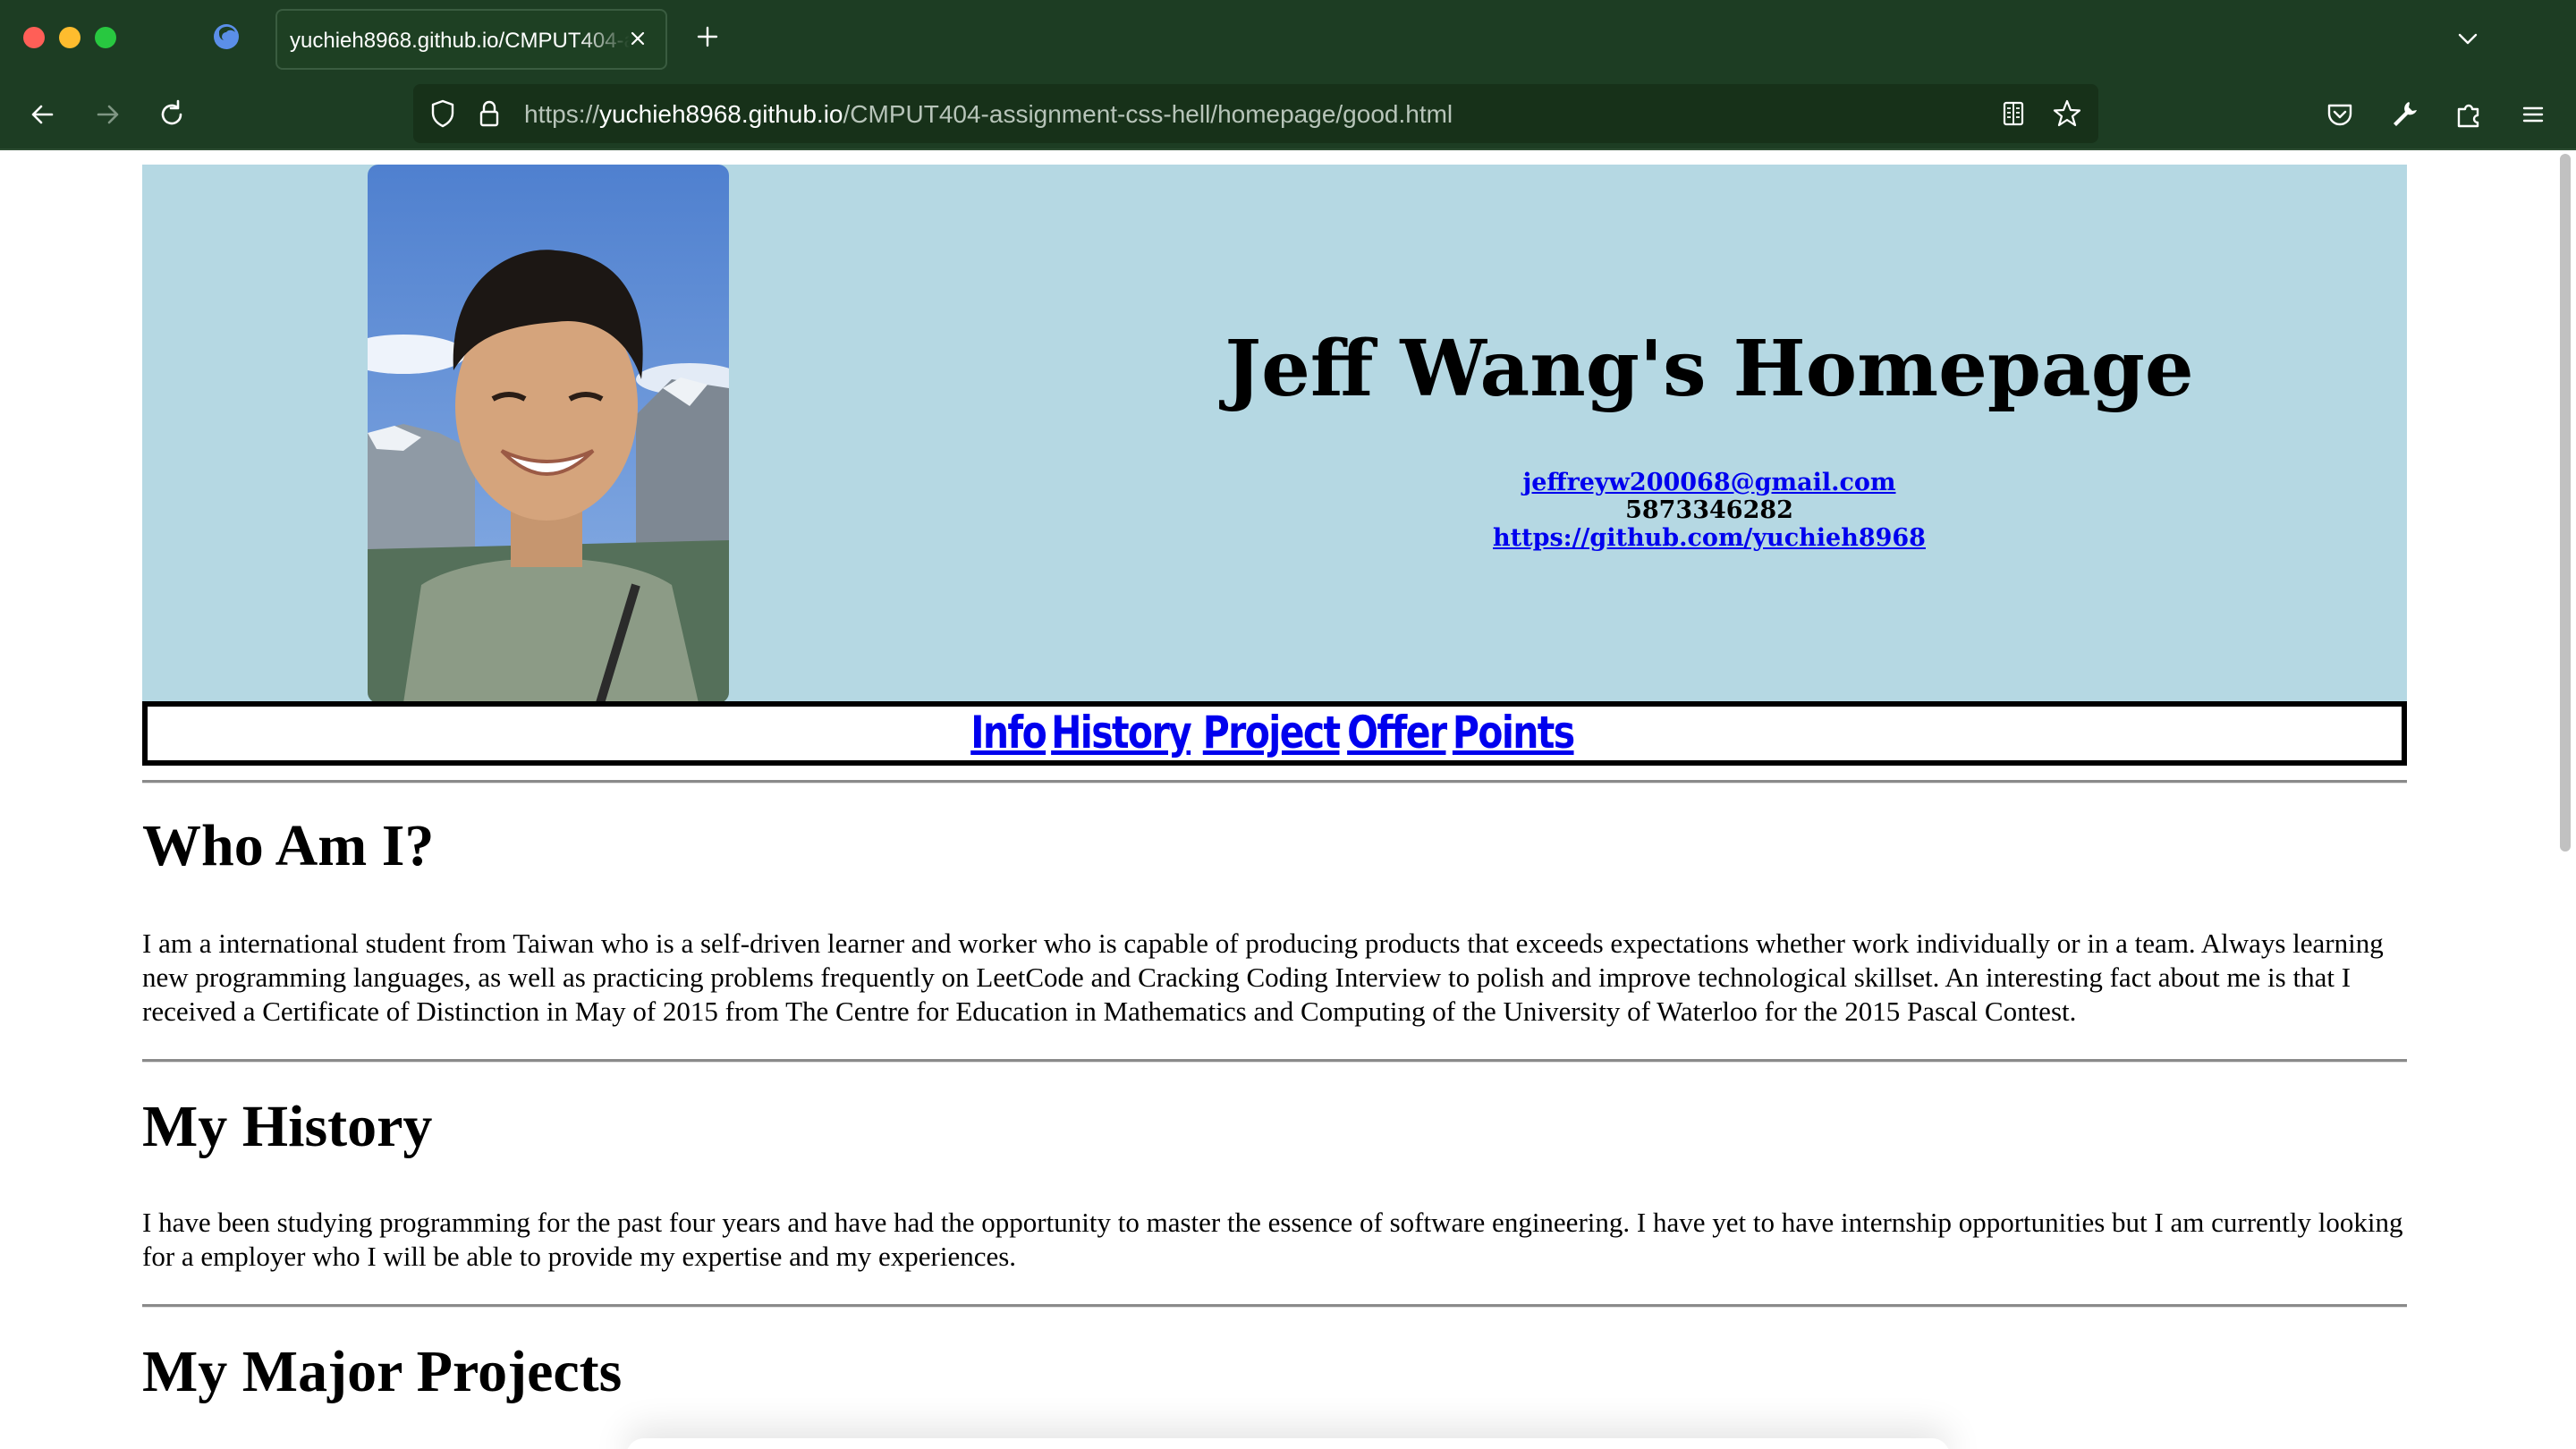 The width and height of the screenshot is (2576, 1449). I want to click on star-icon, so click(2067, 114).